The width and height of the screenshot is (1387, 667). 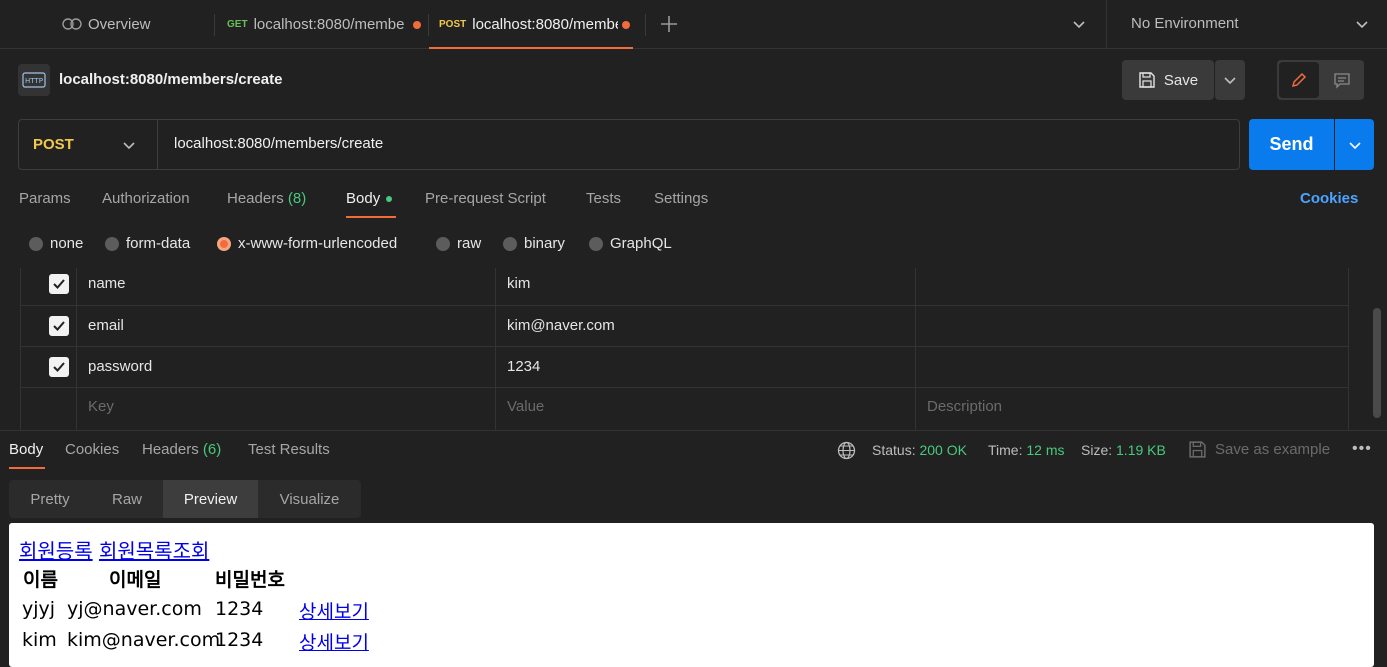 I want to click on overview-icon, so click(x=72, y=25).